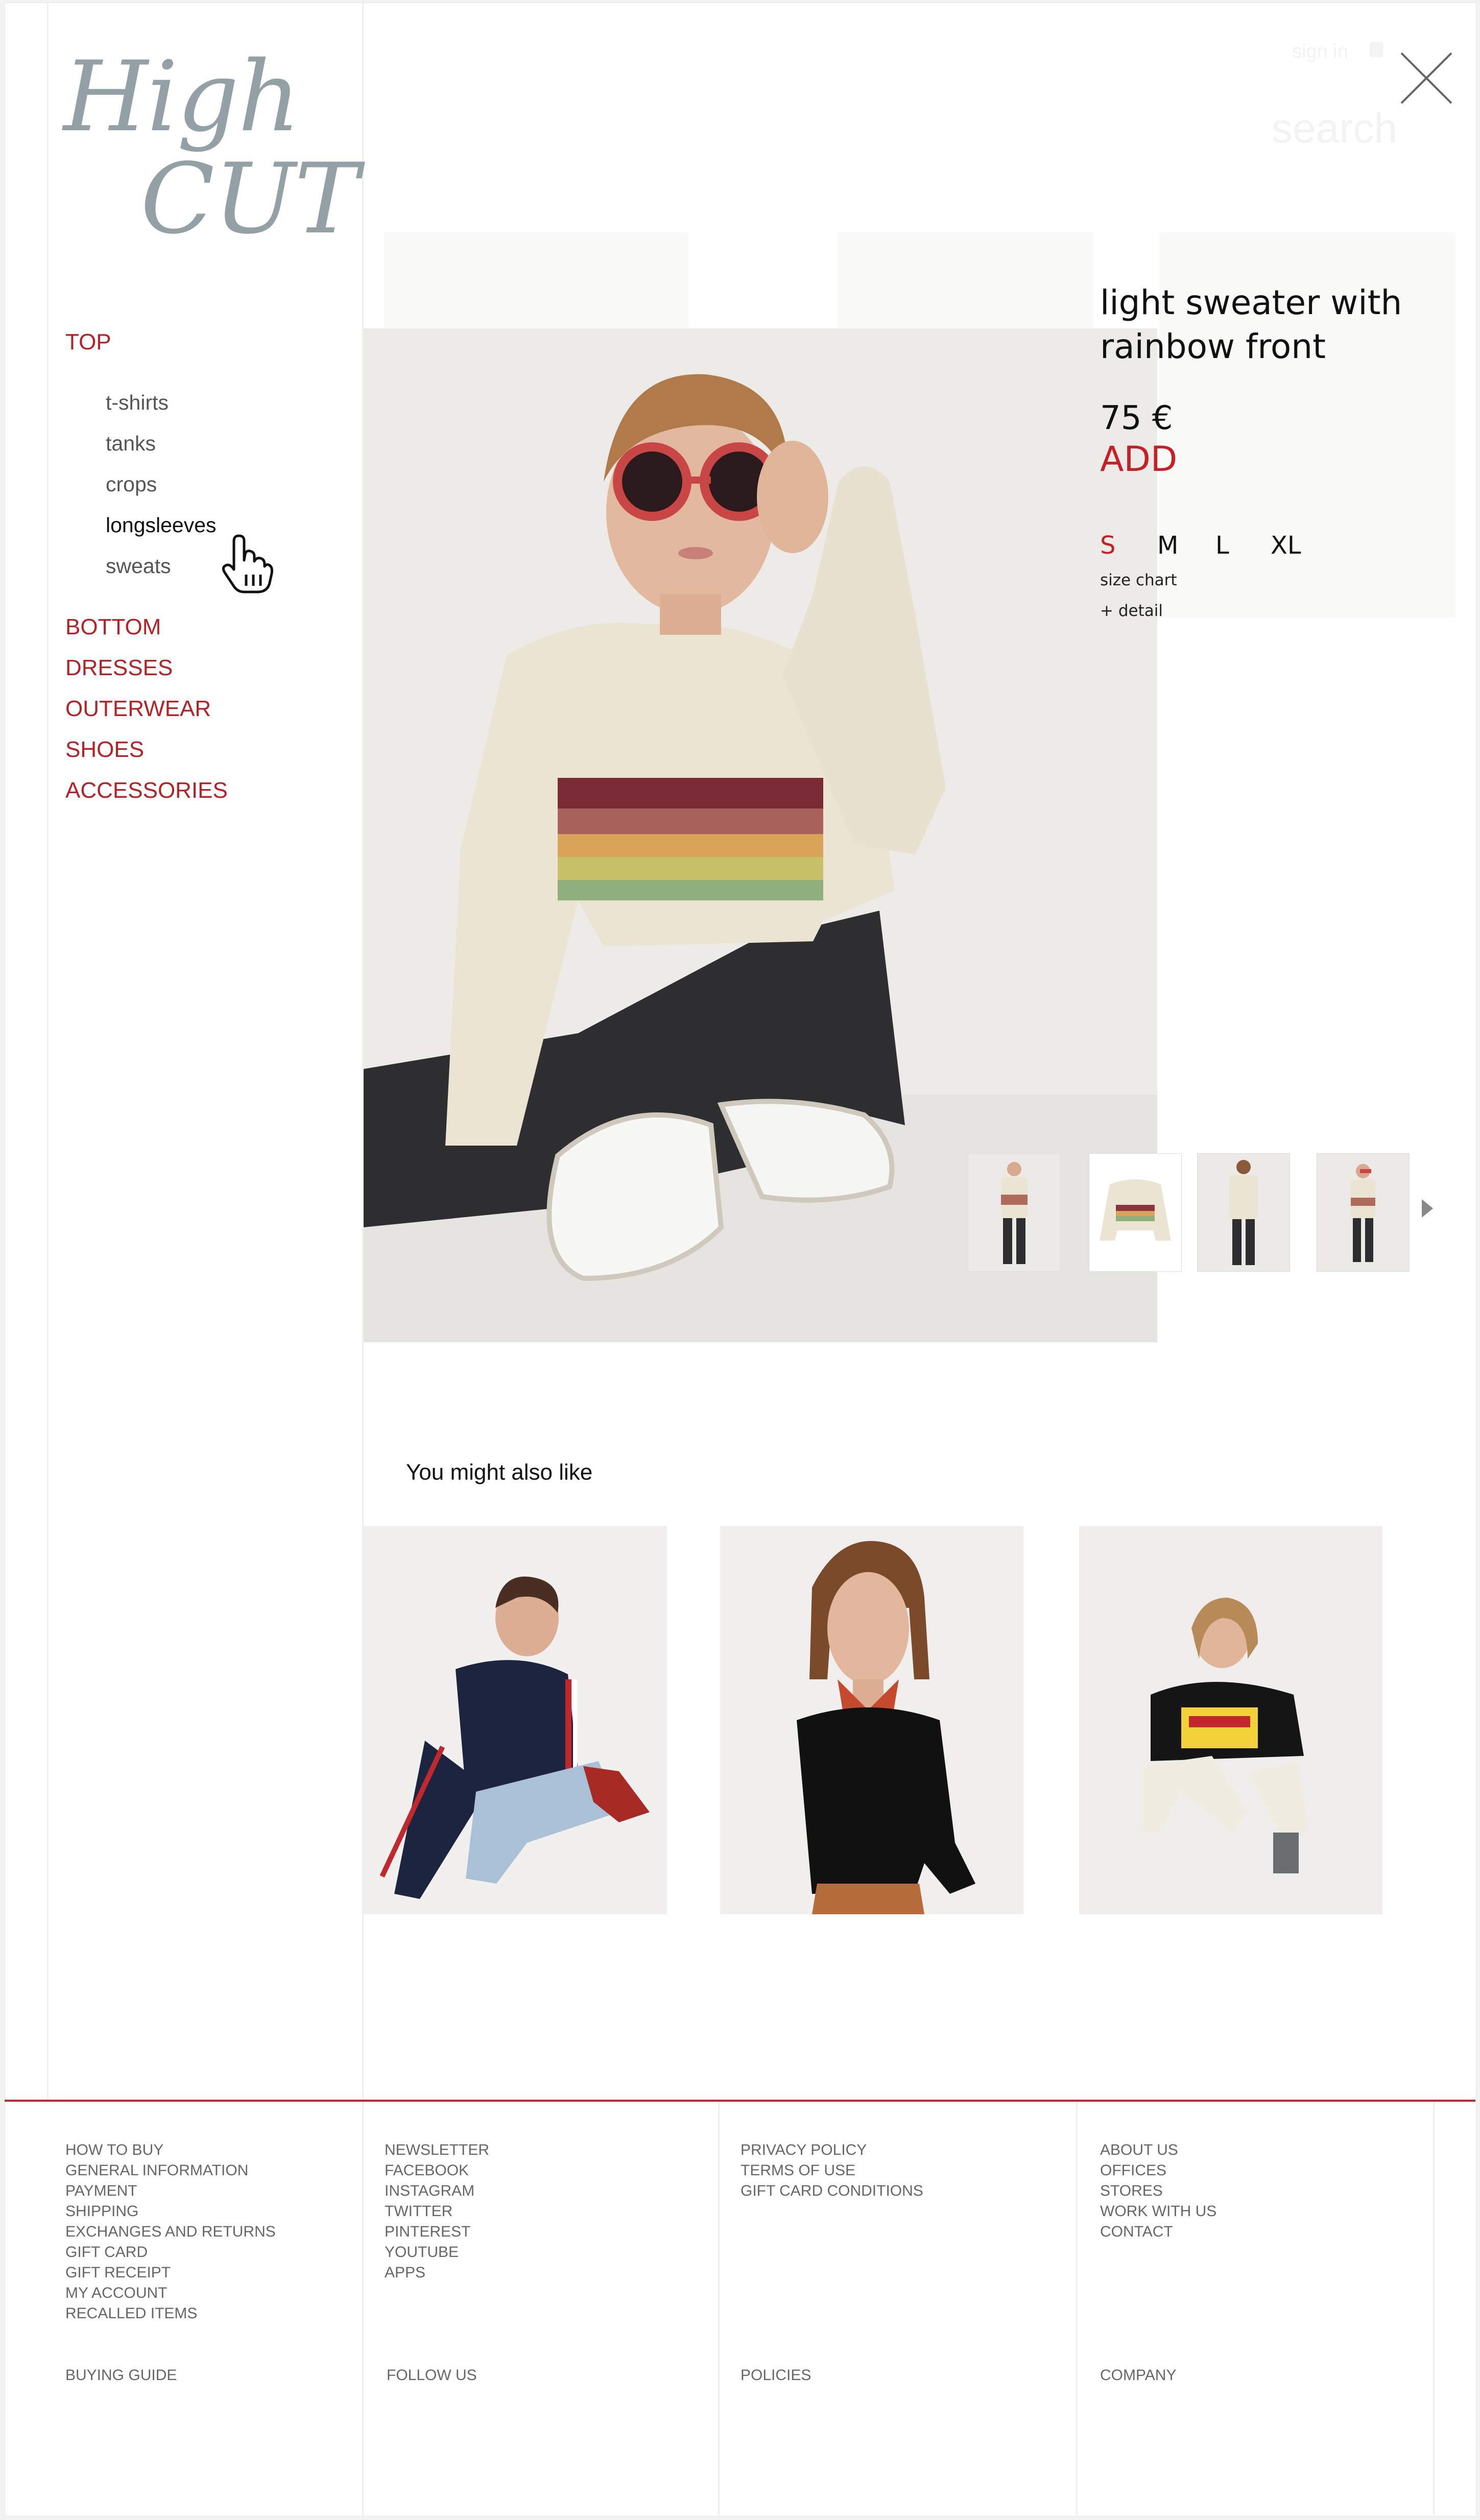  I want to click on detail-link: + detail, so click(1131, 611).